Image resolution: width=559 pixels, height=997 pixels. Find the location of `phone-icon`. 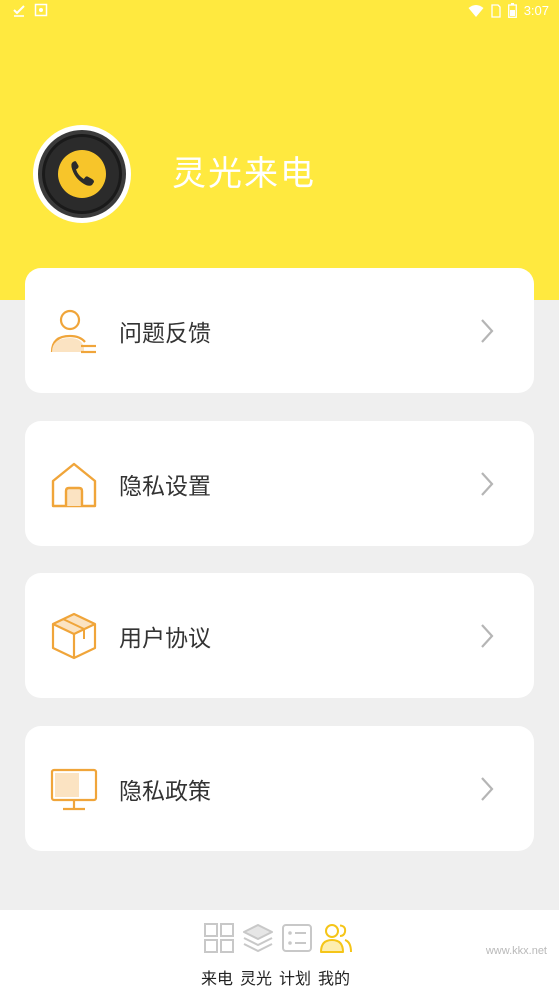

phone-icon is located at coordinates (82, 174).